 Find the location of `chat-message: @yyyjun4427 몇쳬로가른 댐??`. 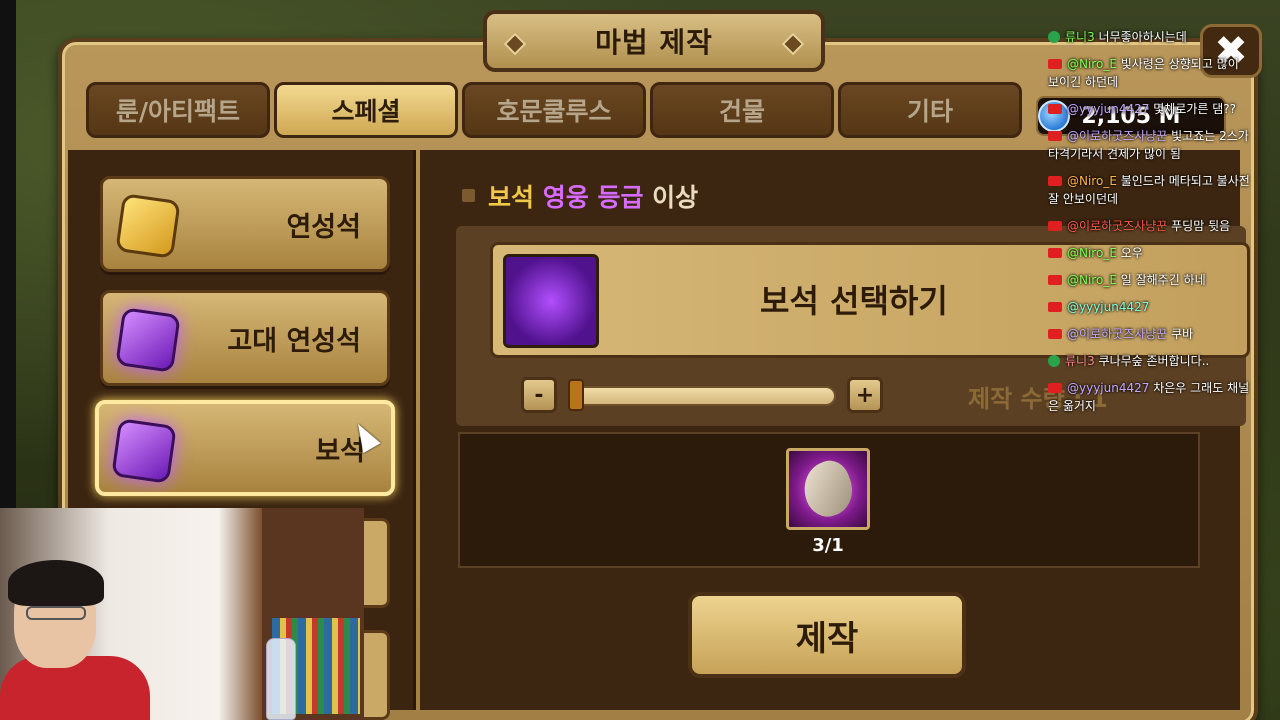

chat-message: @yyyjun4427 몇쳬로가른 댐?? is located at coordinates (1150, 109).